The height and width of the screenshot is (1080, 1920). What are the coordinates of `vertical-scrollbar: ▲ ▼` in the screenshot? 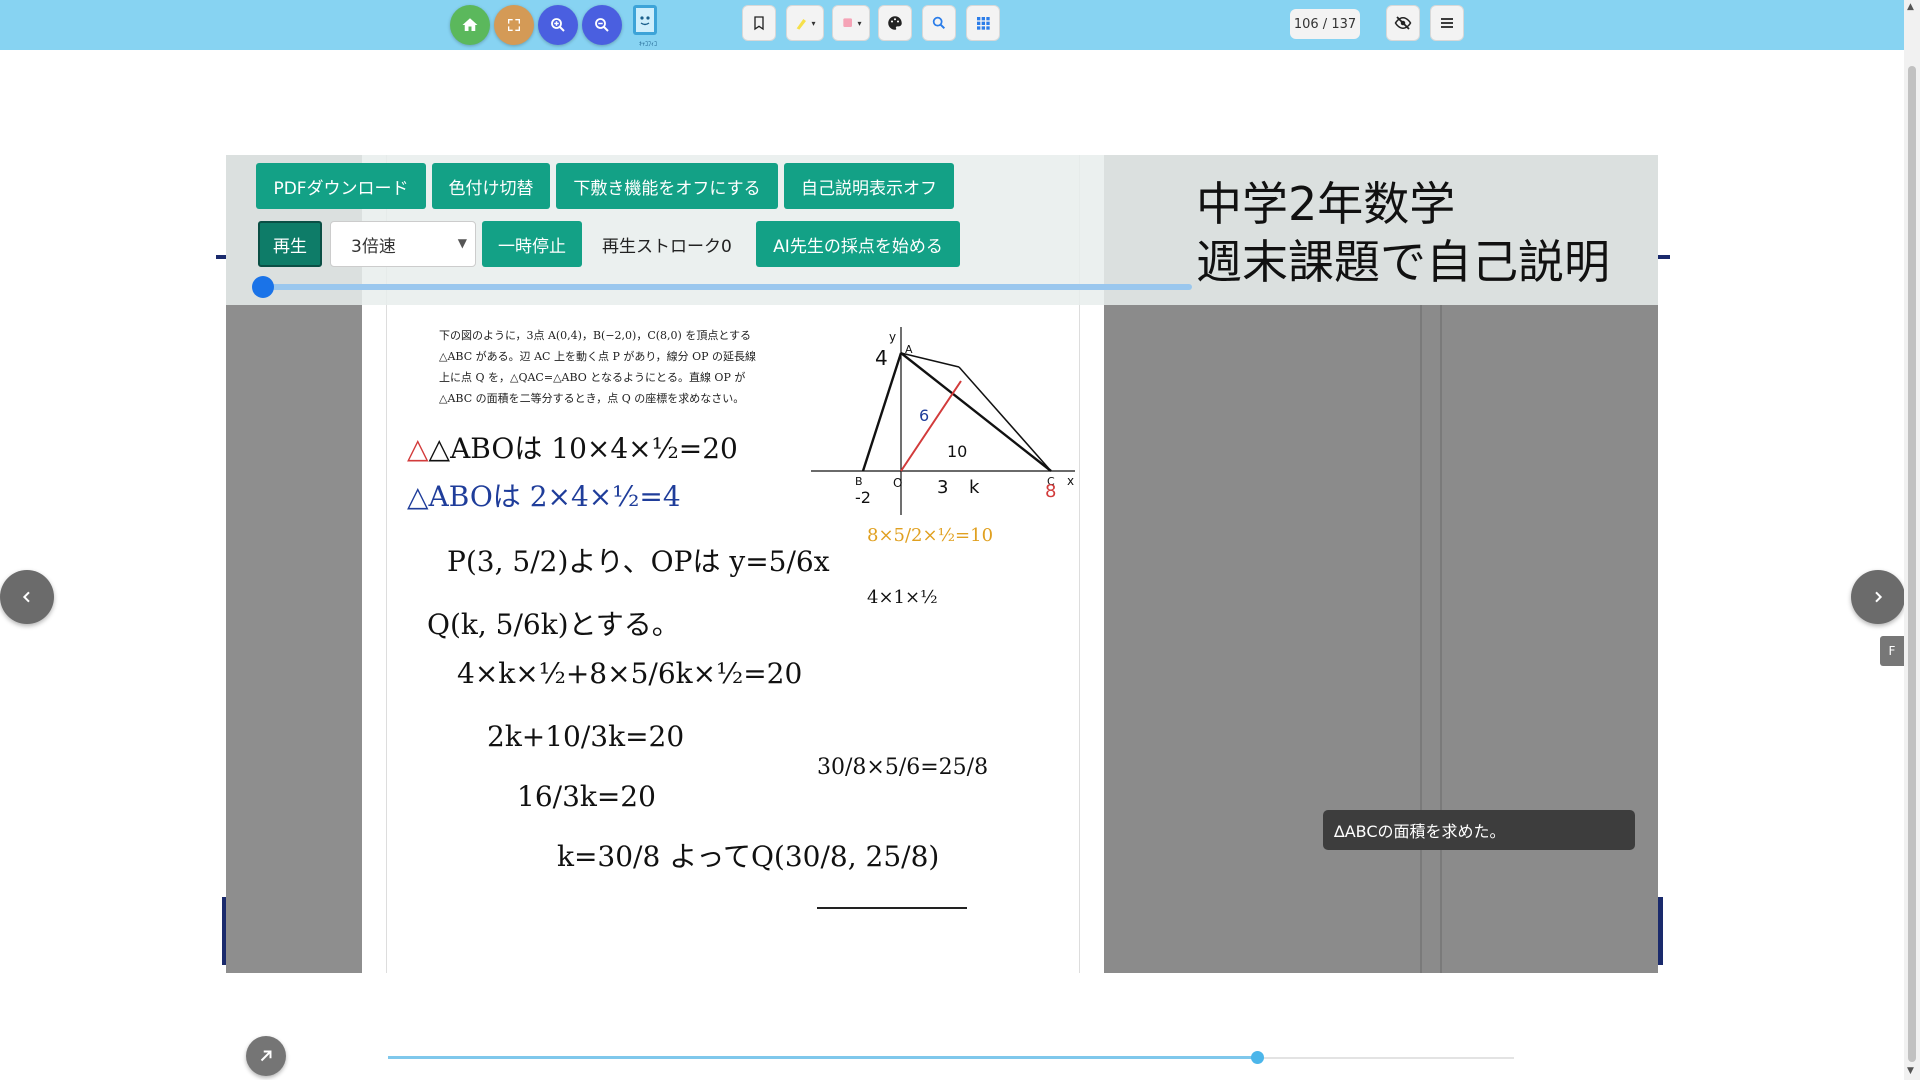 It's located at (1912, 540).